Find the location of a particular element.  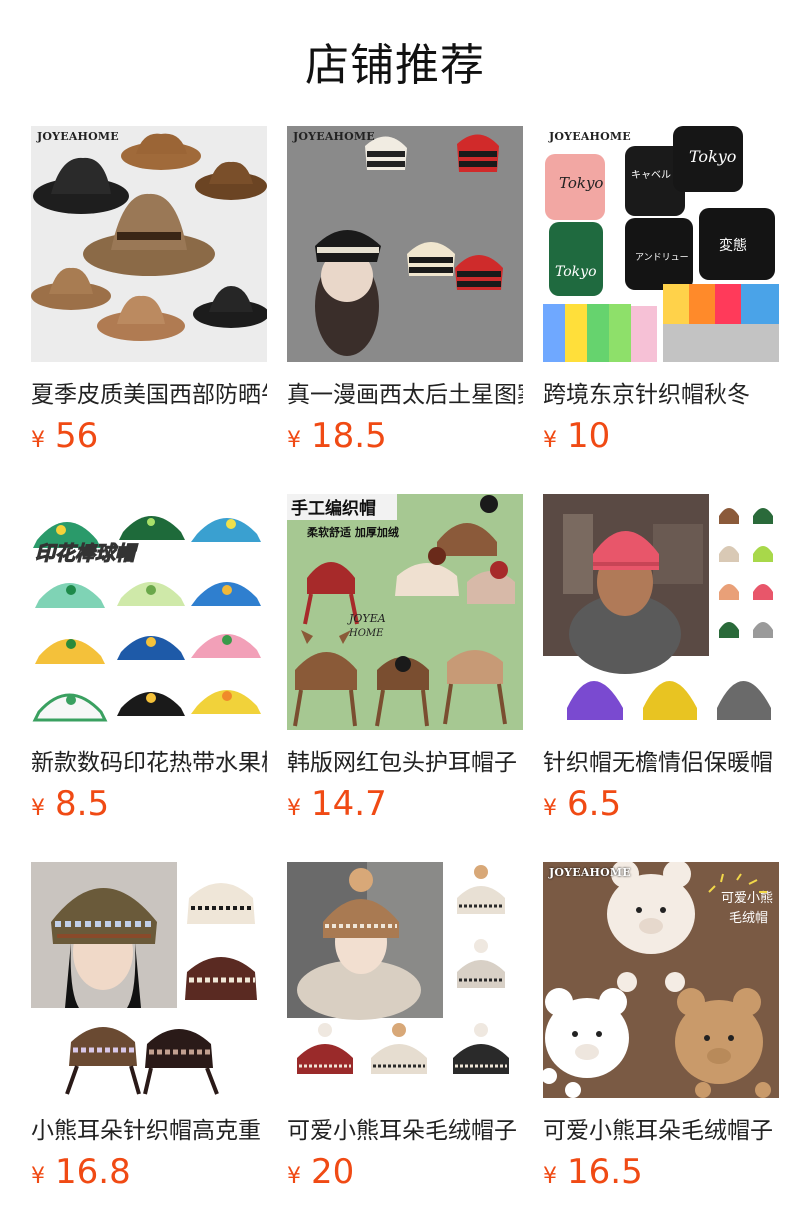

price-amount: 14.7 is located at coordinates (349, 804).